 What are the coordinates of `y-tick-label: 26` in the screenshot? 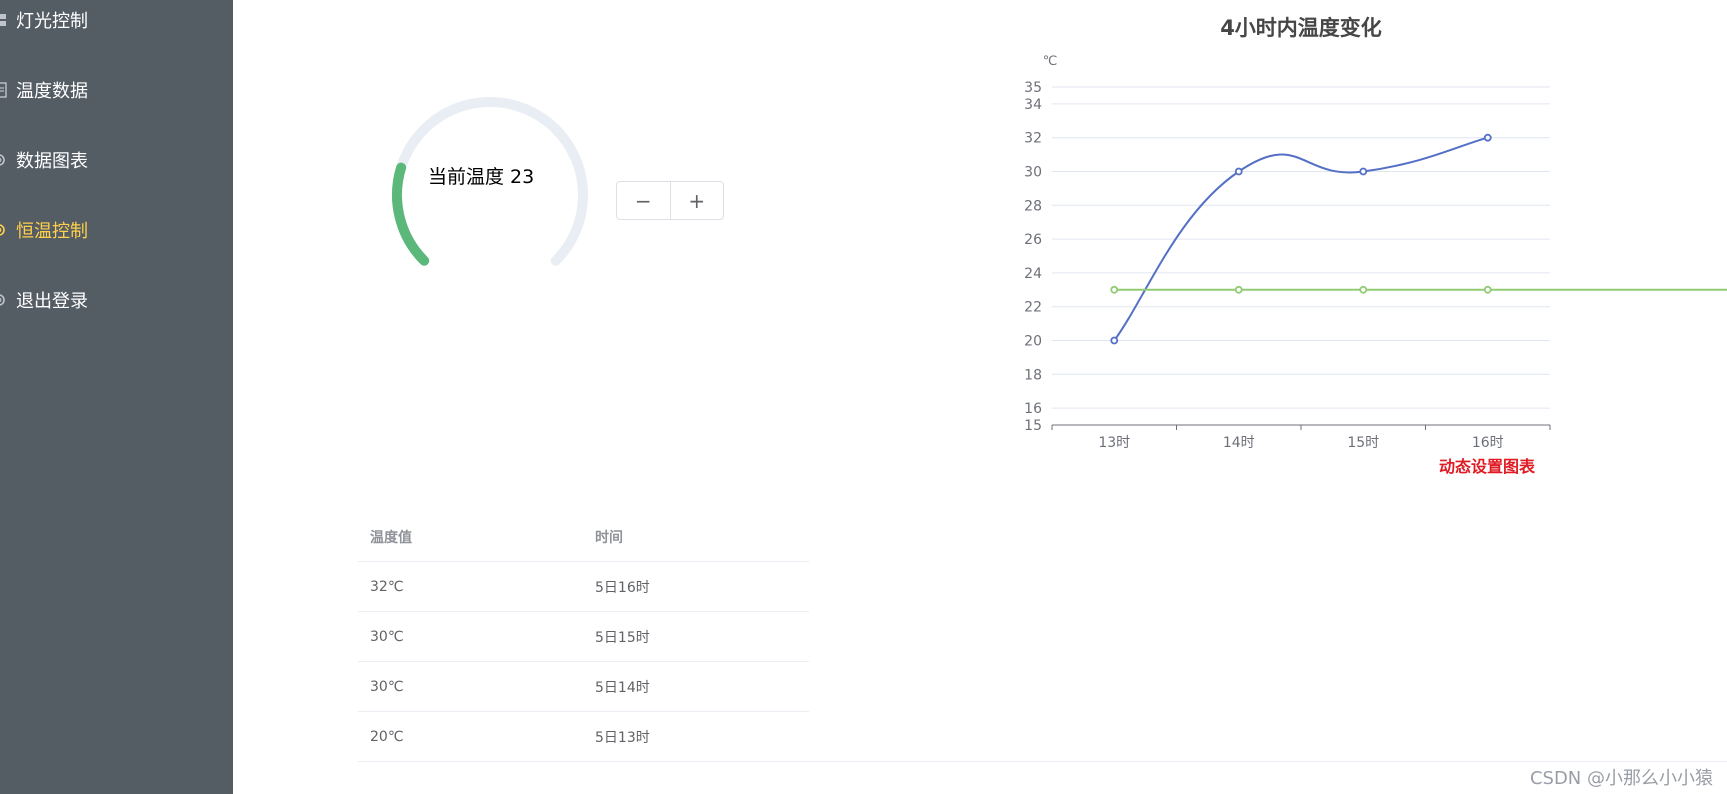 It's located at (1033, 240).